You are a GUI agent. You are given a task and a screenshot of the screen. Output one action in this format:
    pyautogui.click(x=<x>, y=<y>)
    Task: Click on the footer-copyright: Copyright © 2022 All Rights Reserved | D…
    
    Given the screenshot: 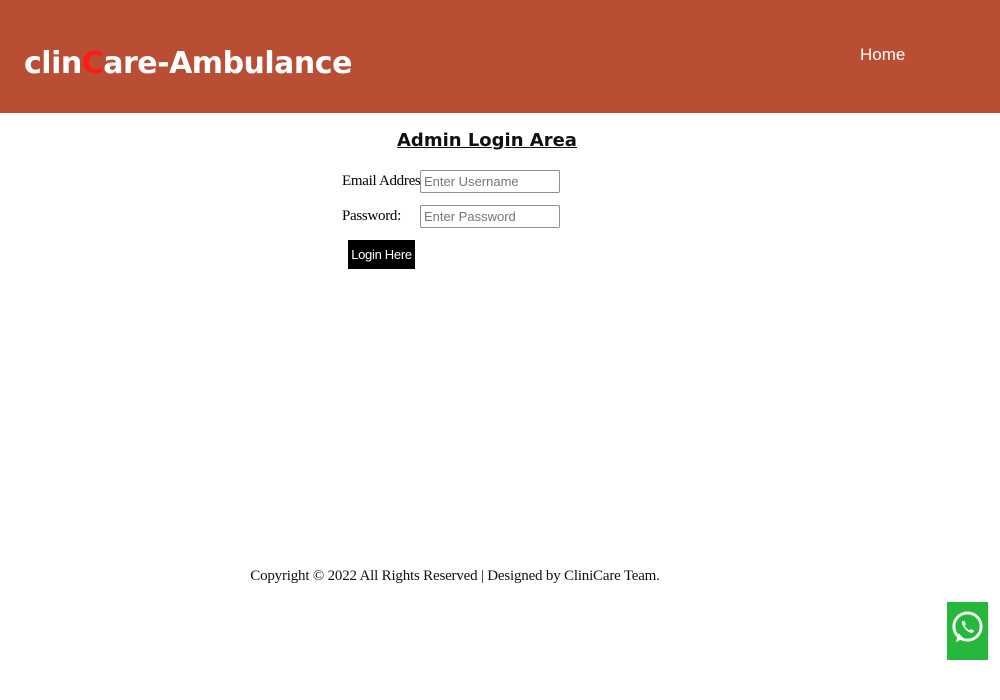 What is the action you would take?
    pyautogui.click(x=455, y=576)
    